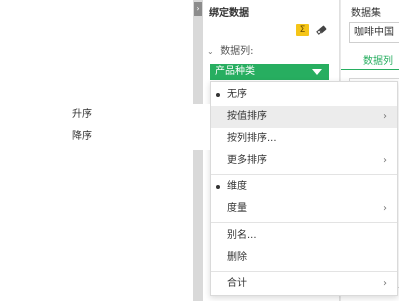 Image resolution: width=399 pixels, height=301 pixels. Describe the element at coordinates (198, 9) in the screenshot. I see `collapse-arrow-icon: ›` at that location.